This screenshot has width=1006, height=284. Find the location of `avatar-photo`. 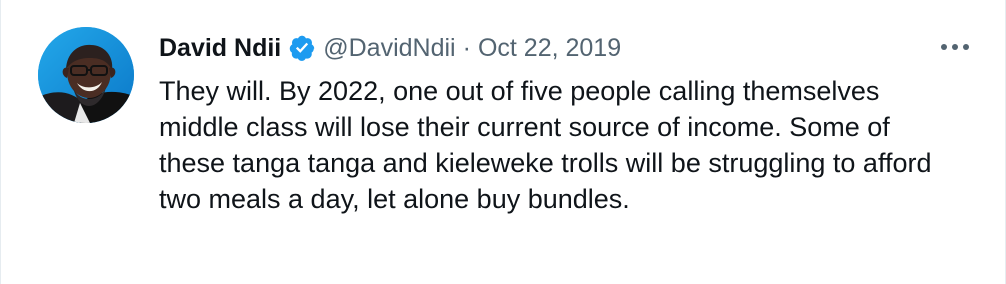

avatar-photo is located at coordinates (86, 75).